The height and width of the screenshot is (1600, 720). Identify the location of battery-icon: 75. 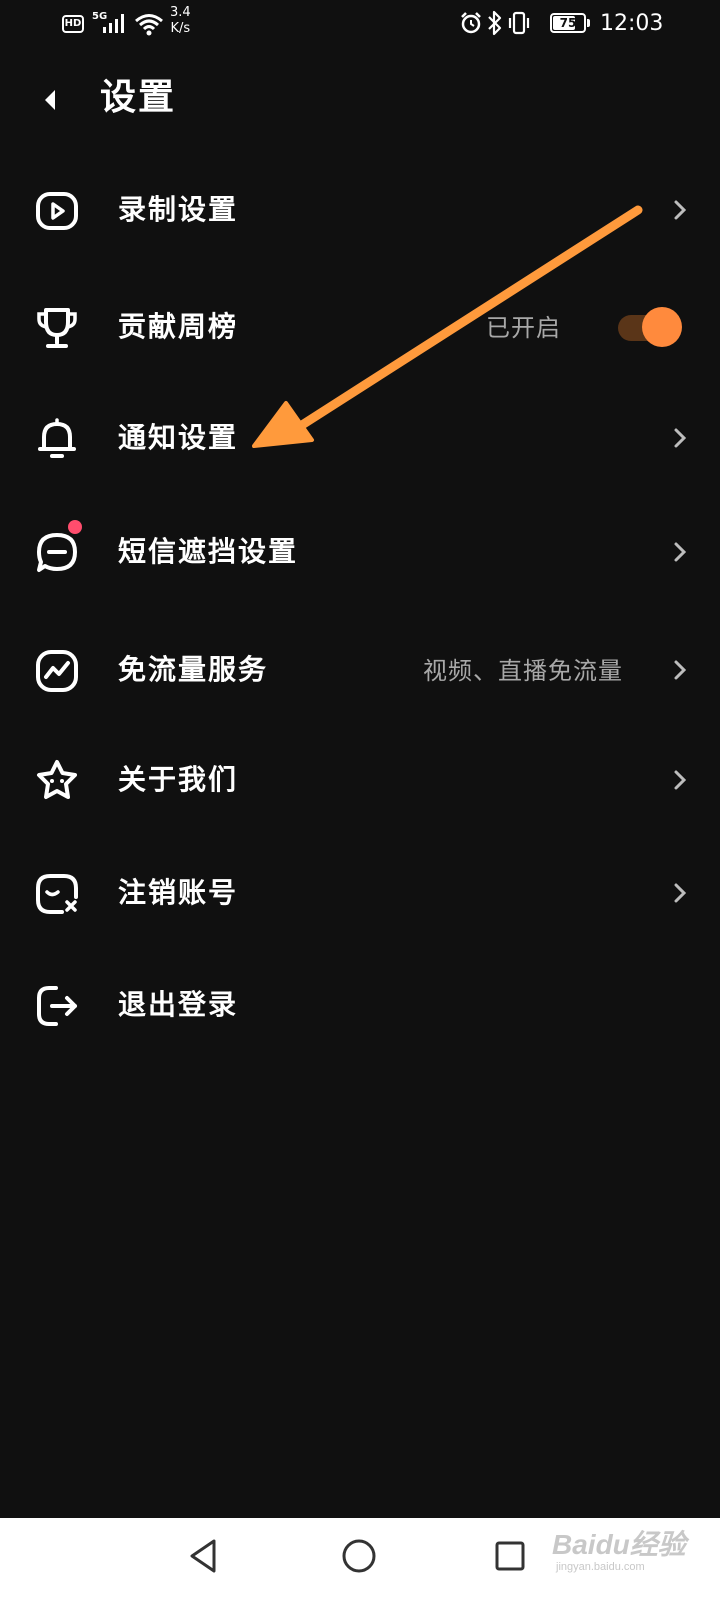
(568, 23).